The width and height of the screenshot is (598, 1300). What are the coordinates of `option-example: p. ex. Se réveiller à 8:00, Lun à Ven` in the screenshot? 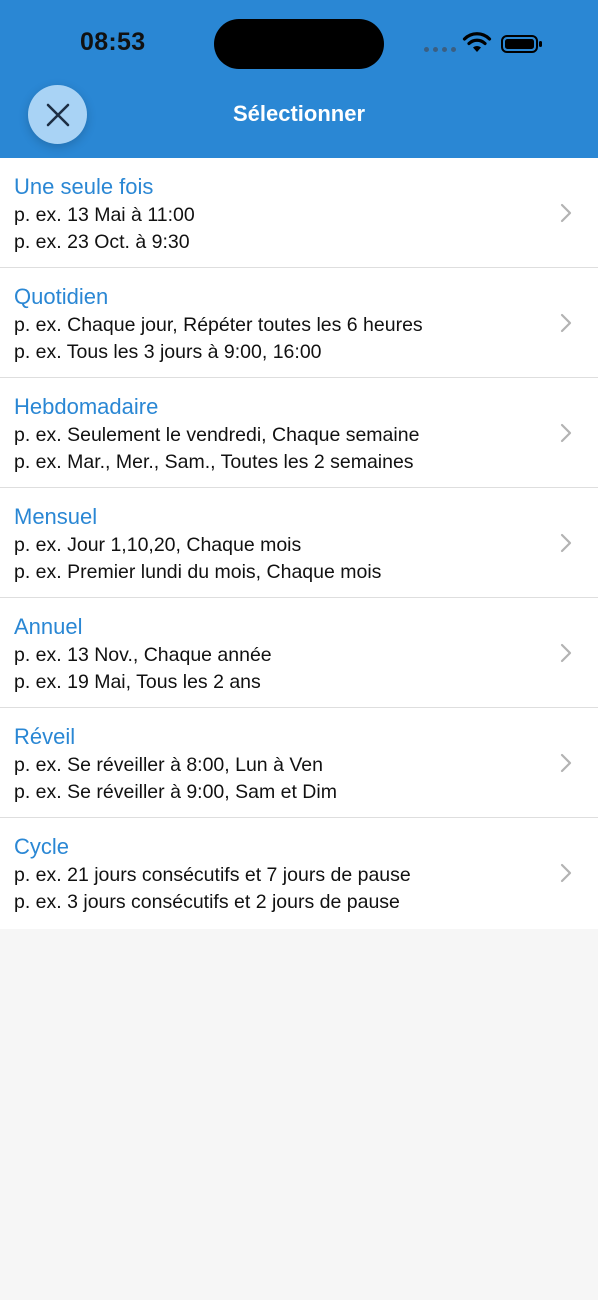 It's located at (168, 765).